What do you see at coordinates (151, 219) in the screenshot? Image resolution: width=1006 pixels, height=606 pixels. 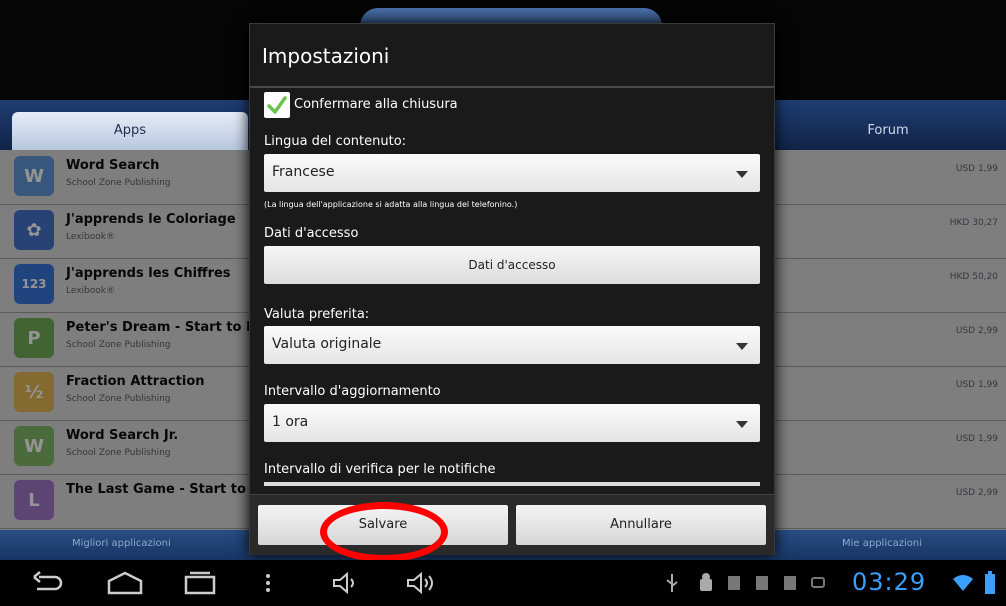 I see `app-title: J'apprends le Coloriage` at bounding box center [151, 219].